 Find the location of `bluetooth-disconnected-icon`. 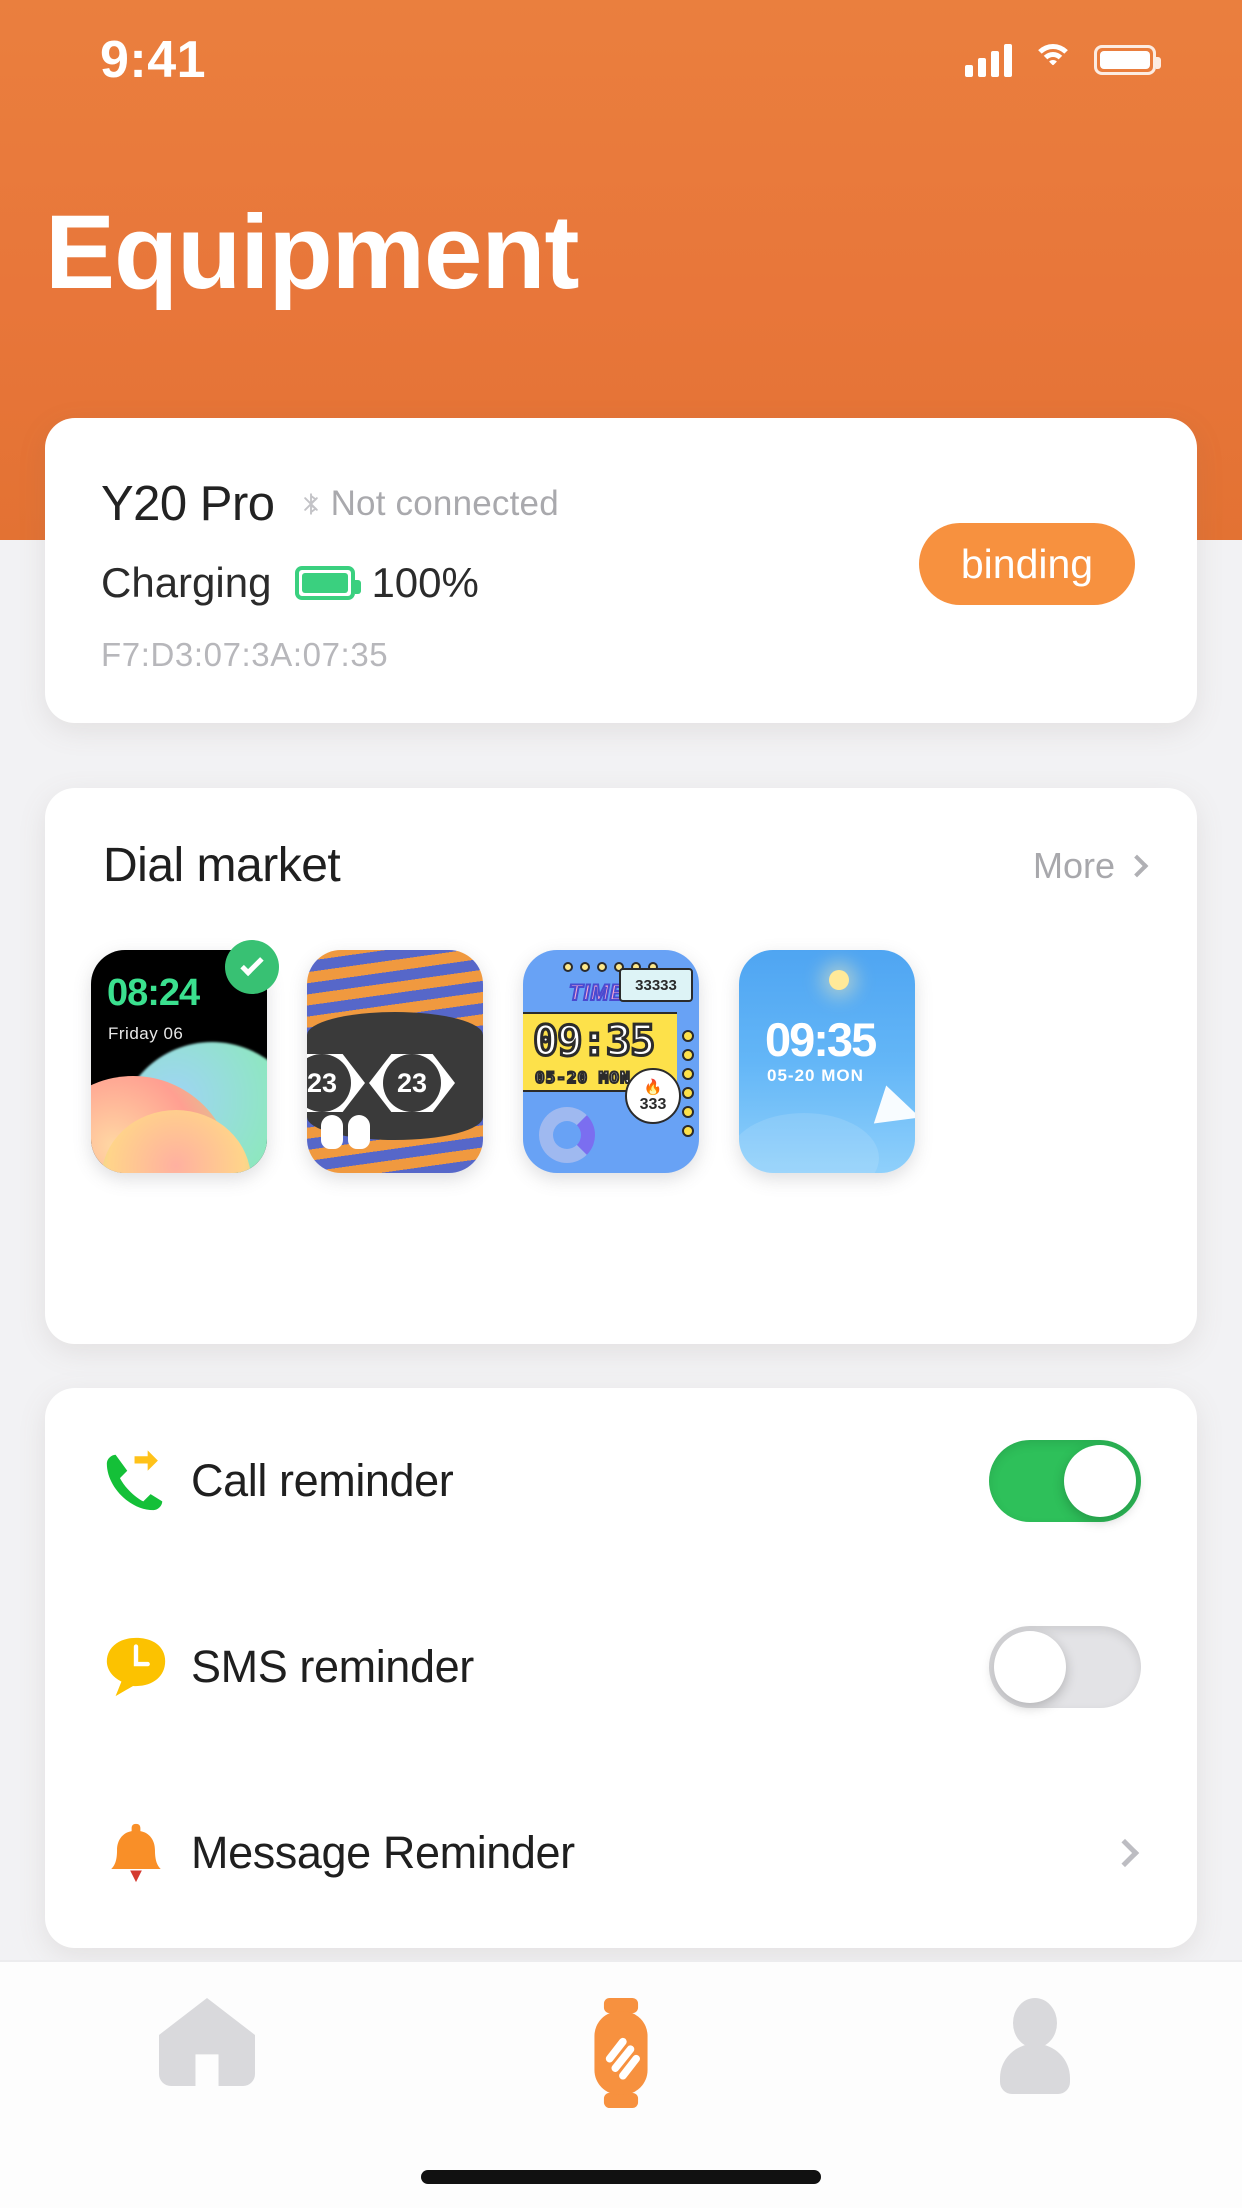

bluetooth-disconnected-icon is located at coordinates (310, 504).